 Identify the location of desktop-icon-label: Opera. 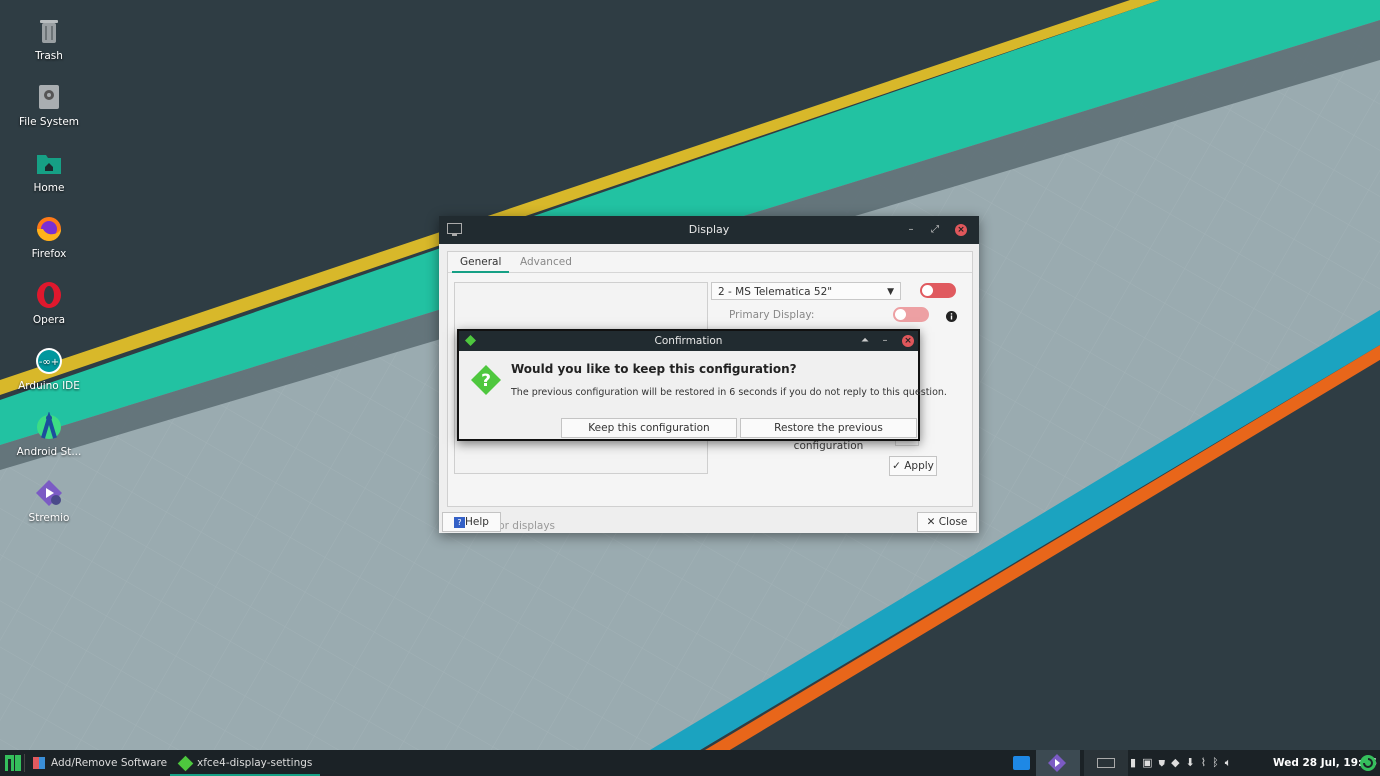
(49, 320).